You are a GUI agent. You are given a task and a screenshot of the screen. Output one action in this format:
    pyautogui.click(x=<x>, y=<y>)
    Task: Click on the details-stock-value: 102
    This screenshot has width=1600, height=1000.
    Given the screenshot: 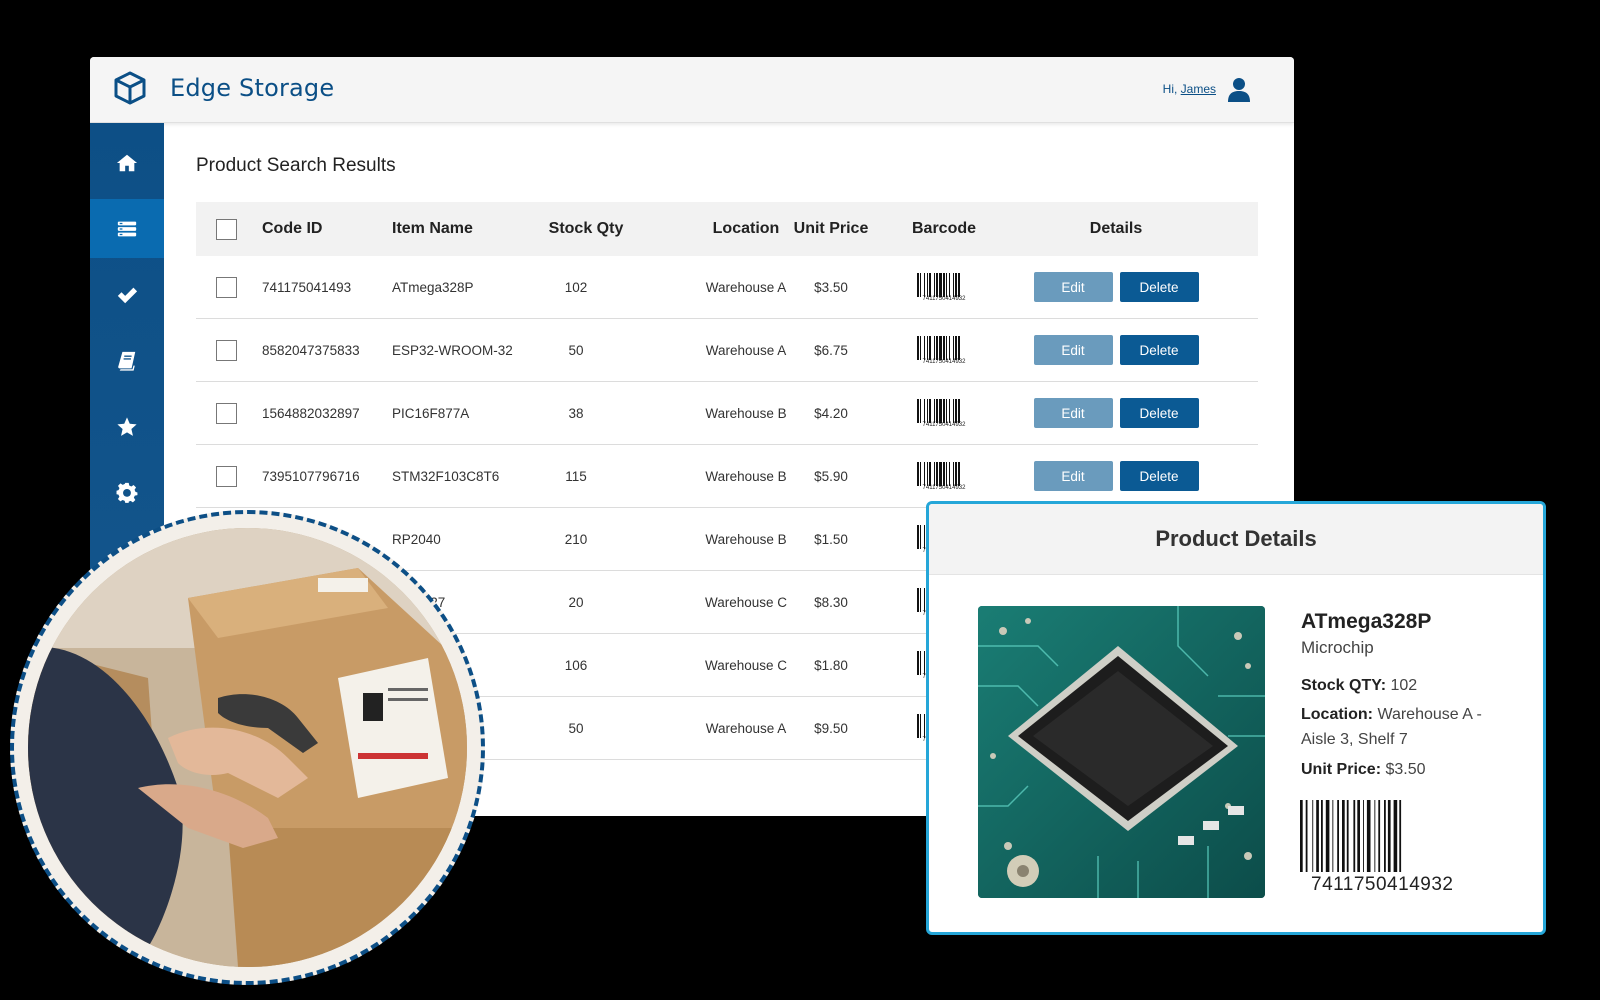 What is the action you would take?
    pyautogui.click(x=1402, y=685)
    